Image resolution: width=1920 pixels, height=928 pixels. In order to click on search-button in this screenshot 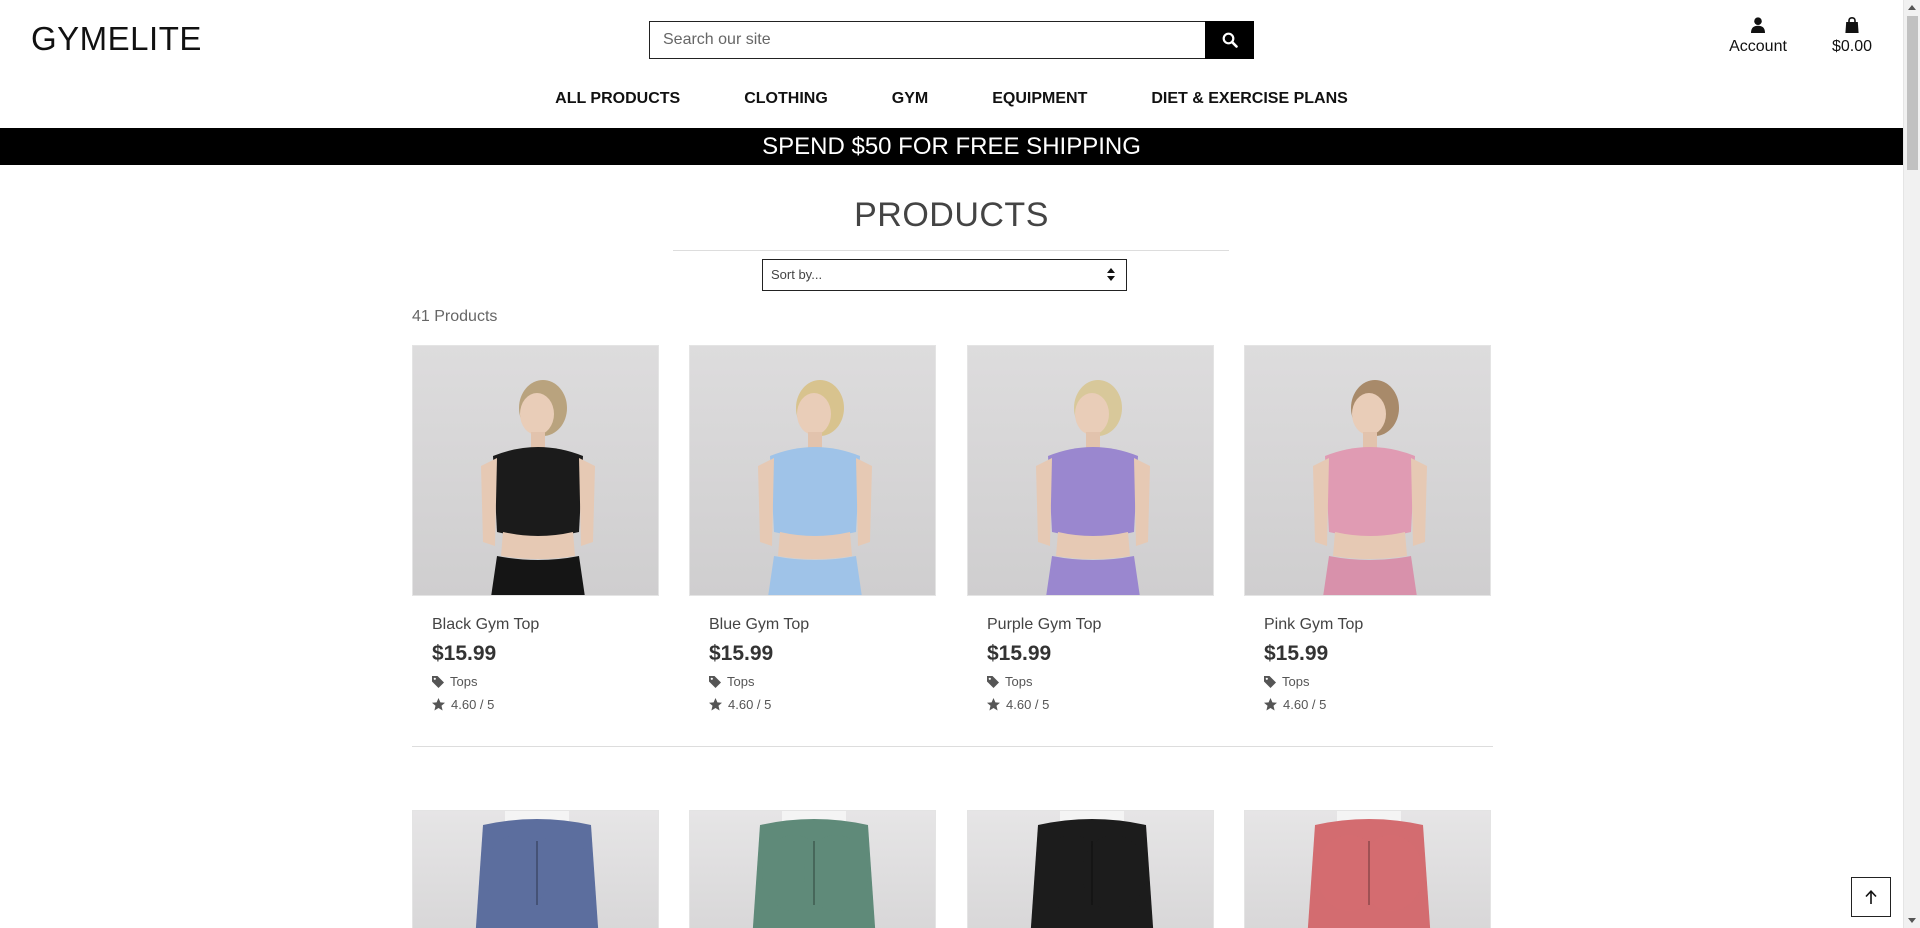, I will do `click(1229, 40)`.